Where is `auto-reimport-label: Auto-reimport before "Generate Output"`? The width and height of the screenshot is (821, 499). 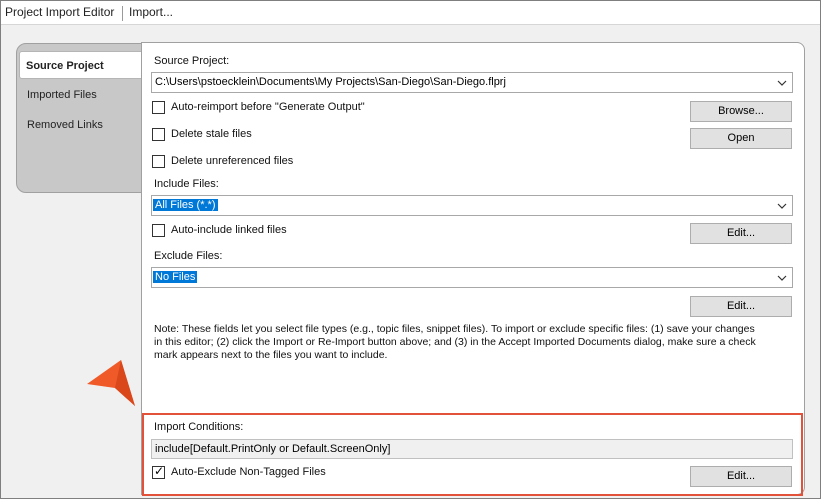
auto-reimport-label: Auto-reimport before "Generate Output" is located at coordinates (268, 107).